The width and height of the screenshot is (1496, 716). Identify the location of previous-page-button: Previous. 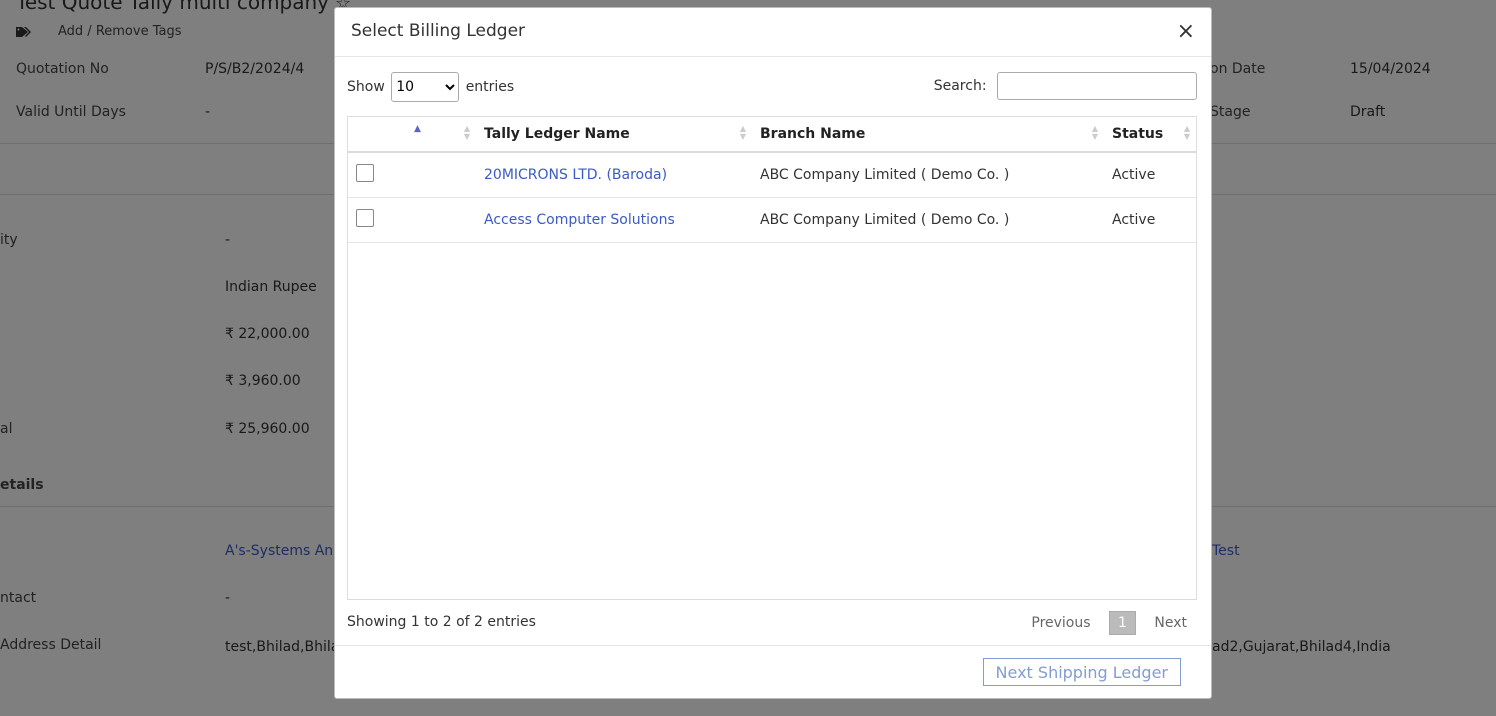
(1060, 623).